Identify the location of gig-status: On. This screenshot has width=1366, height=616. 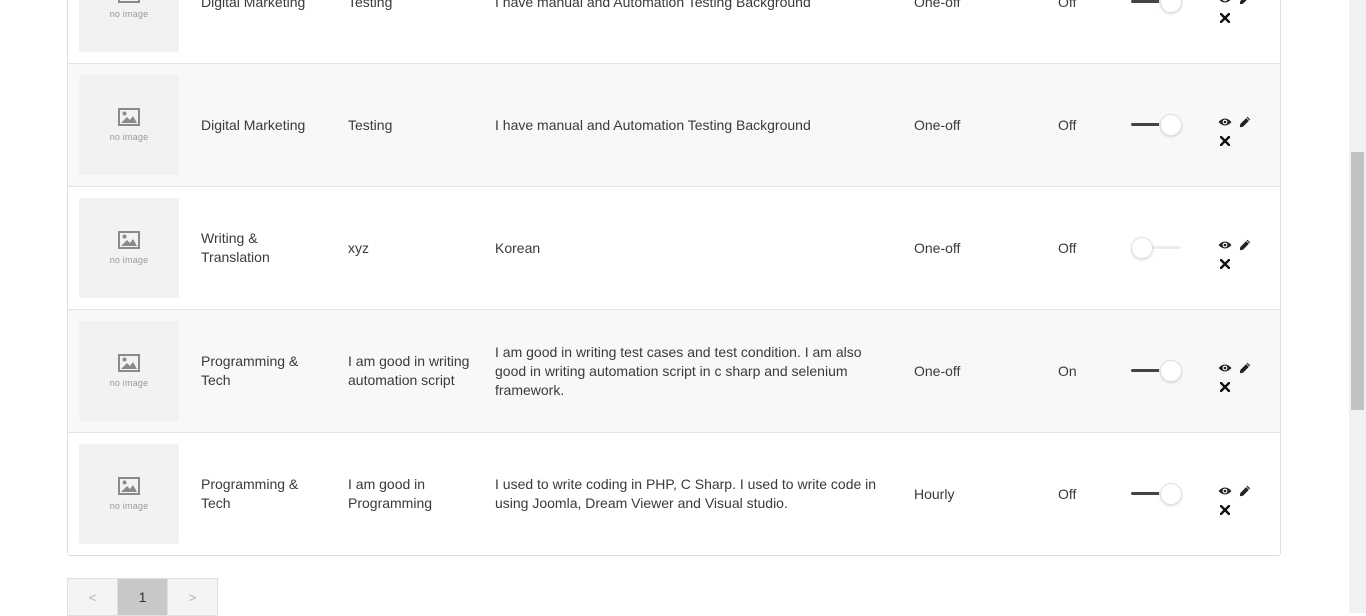
(1078, 371).